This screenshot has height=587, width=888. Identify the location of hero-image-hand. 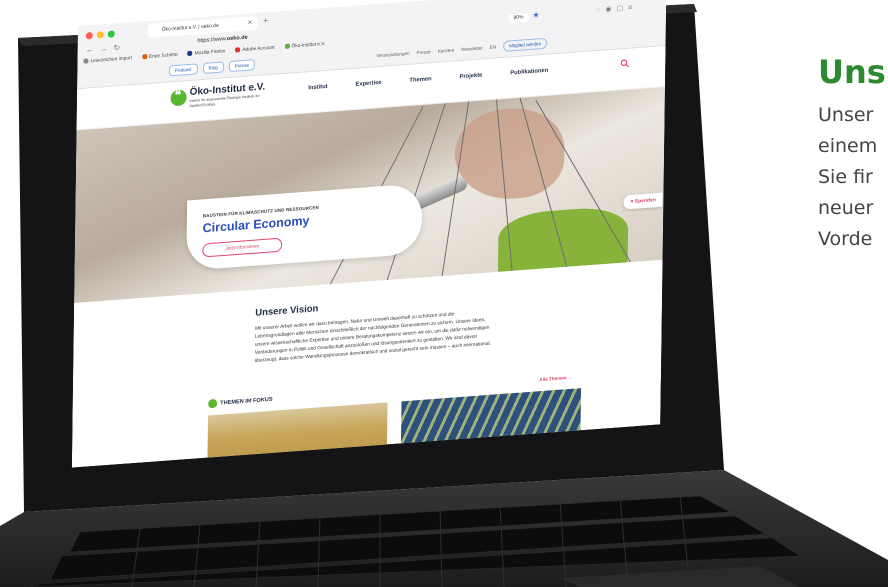
(510, 153).